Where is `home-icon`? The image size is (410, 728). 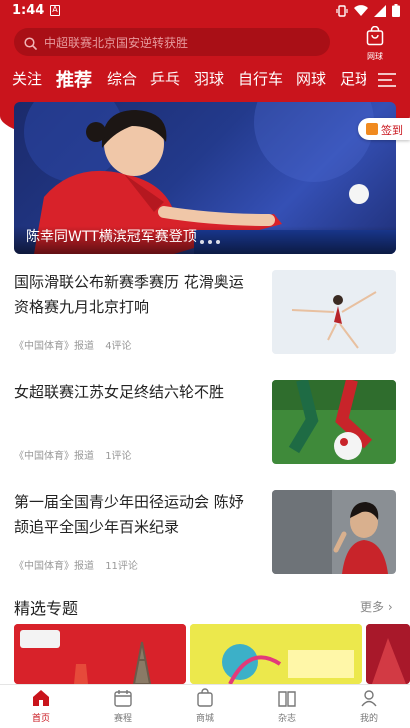 home-icon is located at coordinates (41, 699).